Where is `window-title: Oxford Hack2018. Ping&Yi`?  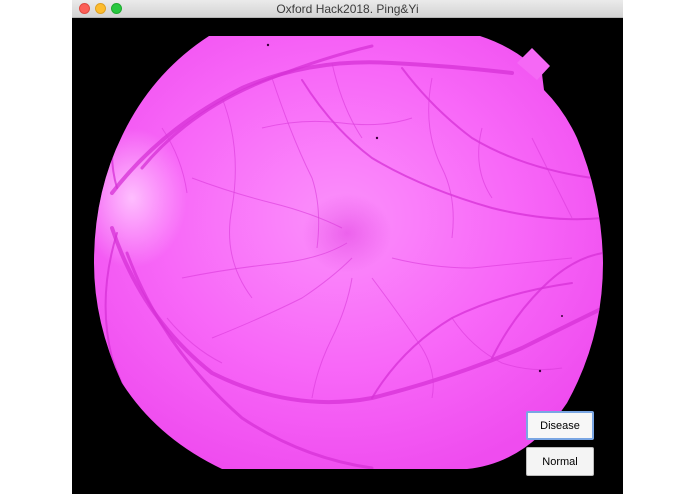
window-title: Oxford Hack2018. Ping&Yi is located at coordinates (347, 9).